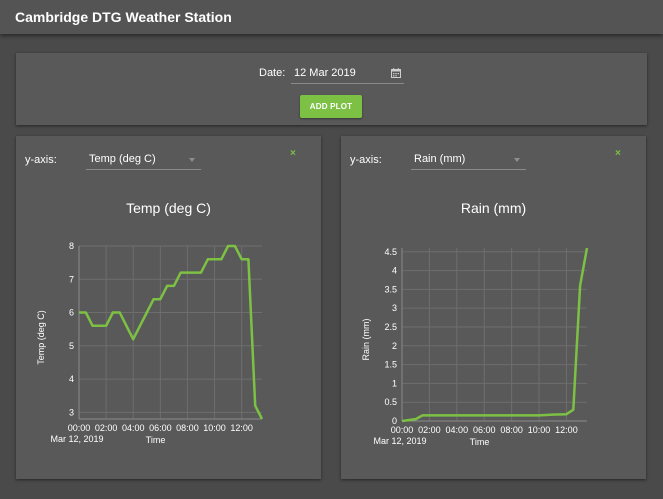 Image resolution: width=663 pixels, height=499 pixels. Describe the element at coordinates (394, 383) in the screenshot. I see `y-tick-label: 1` at that location.